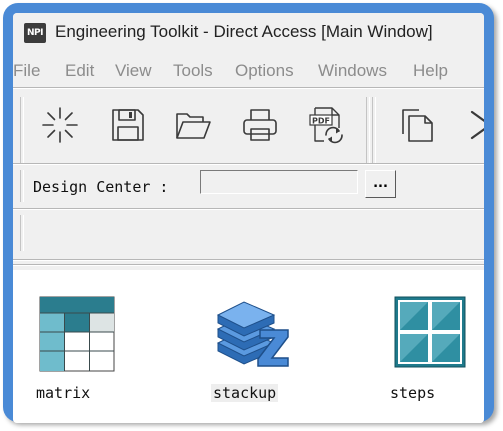 The height and width of the screenshot is (431, 503). Describe the element at coordinates (374, 130) in the screenshot. I see `toolbar-separator-right` at that location.